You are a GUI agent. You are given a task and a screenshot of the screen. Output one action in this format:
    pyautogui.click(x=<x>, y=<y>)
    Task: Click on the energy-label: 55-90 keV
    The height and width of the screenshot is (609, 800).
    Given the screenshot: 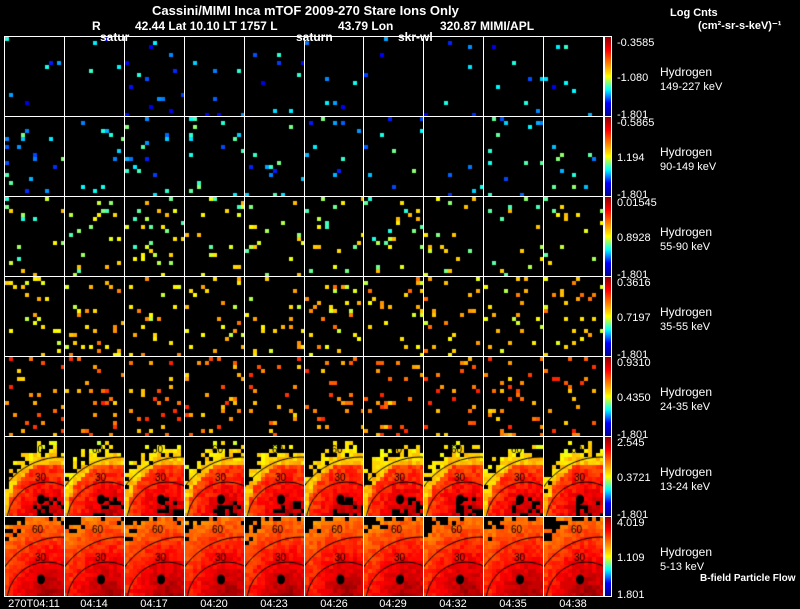 What is the action you would take?
    pyautogui.click(x=685, y=247)
    